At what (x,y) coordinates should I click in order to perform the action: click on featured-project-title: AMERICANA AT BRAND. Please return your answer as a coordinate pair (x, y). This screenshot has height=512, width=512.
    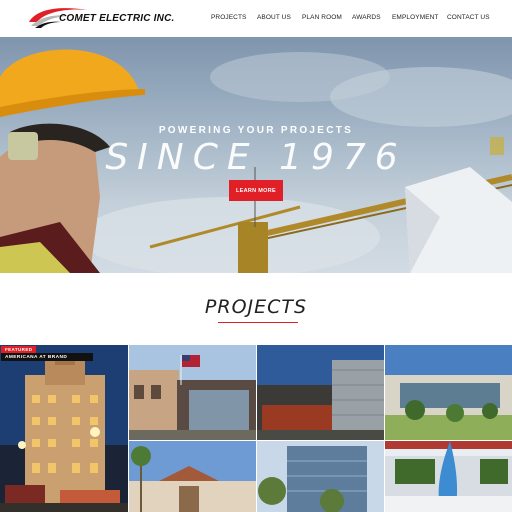
    Looking at the image, I should click on (47, 357).